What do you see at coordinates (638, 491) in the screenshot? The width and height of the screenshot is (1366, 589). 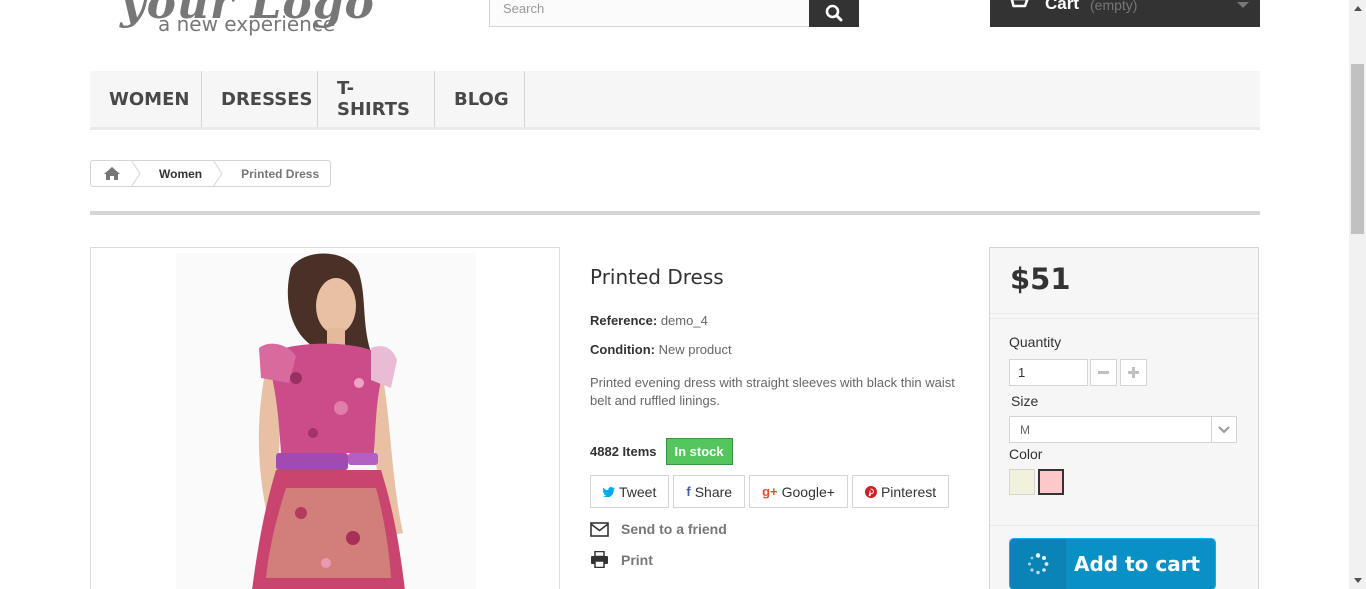 I see `tweet-label: Tweet` at bounding box center [638, 491].